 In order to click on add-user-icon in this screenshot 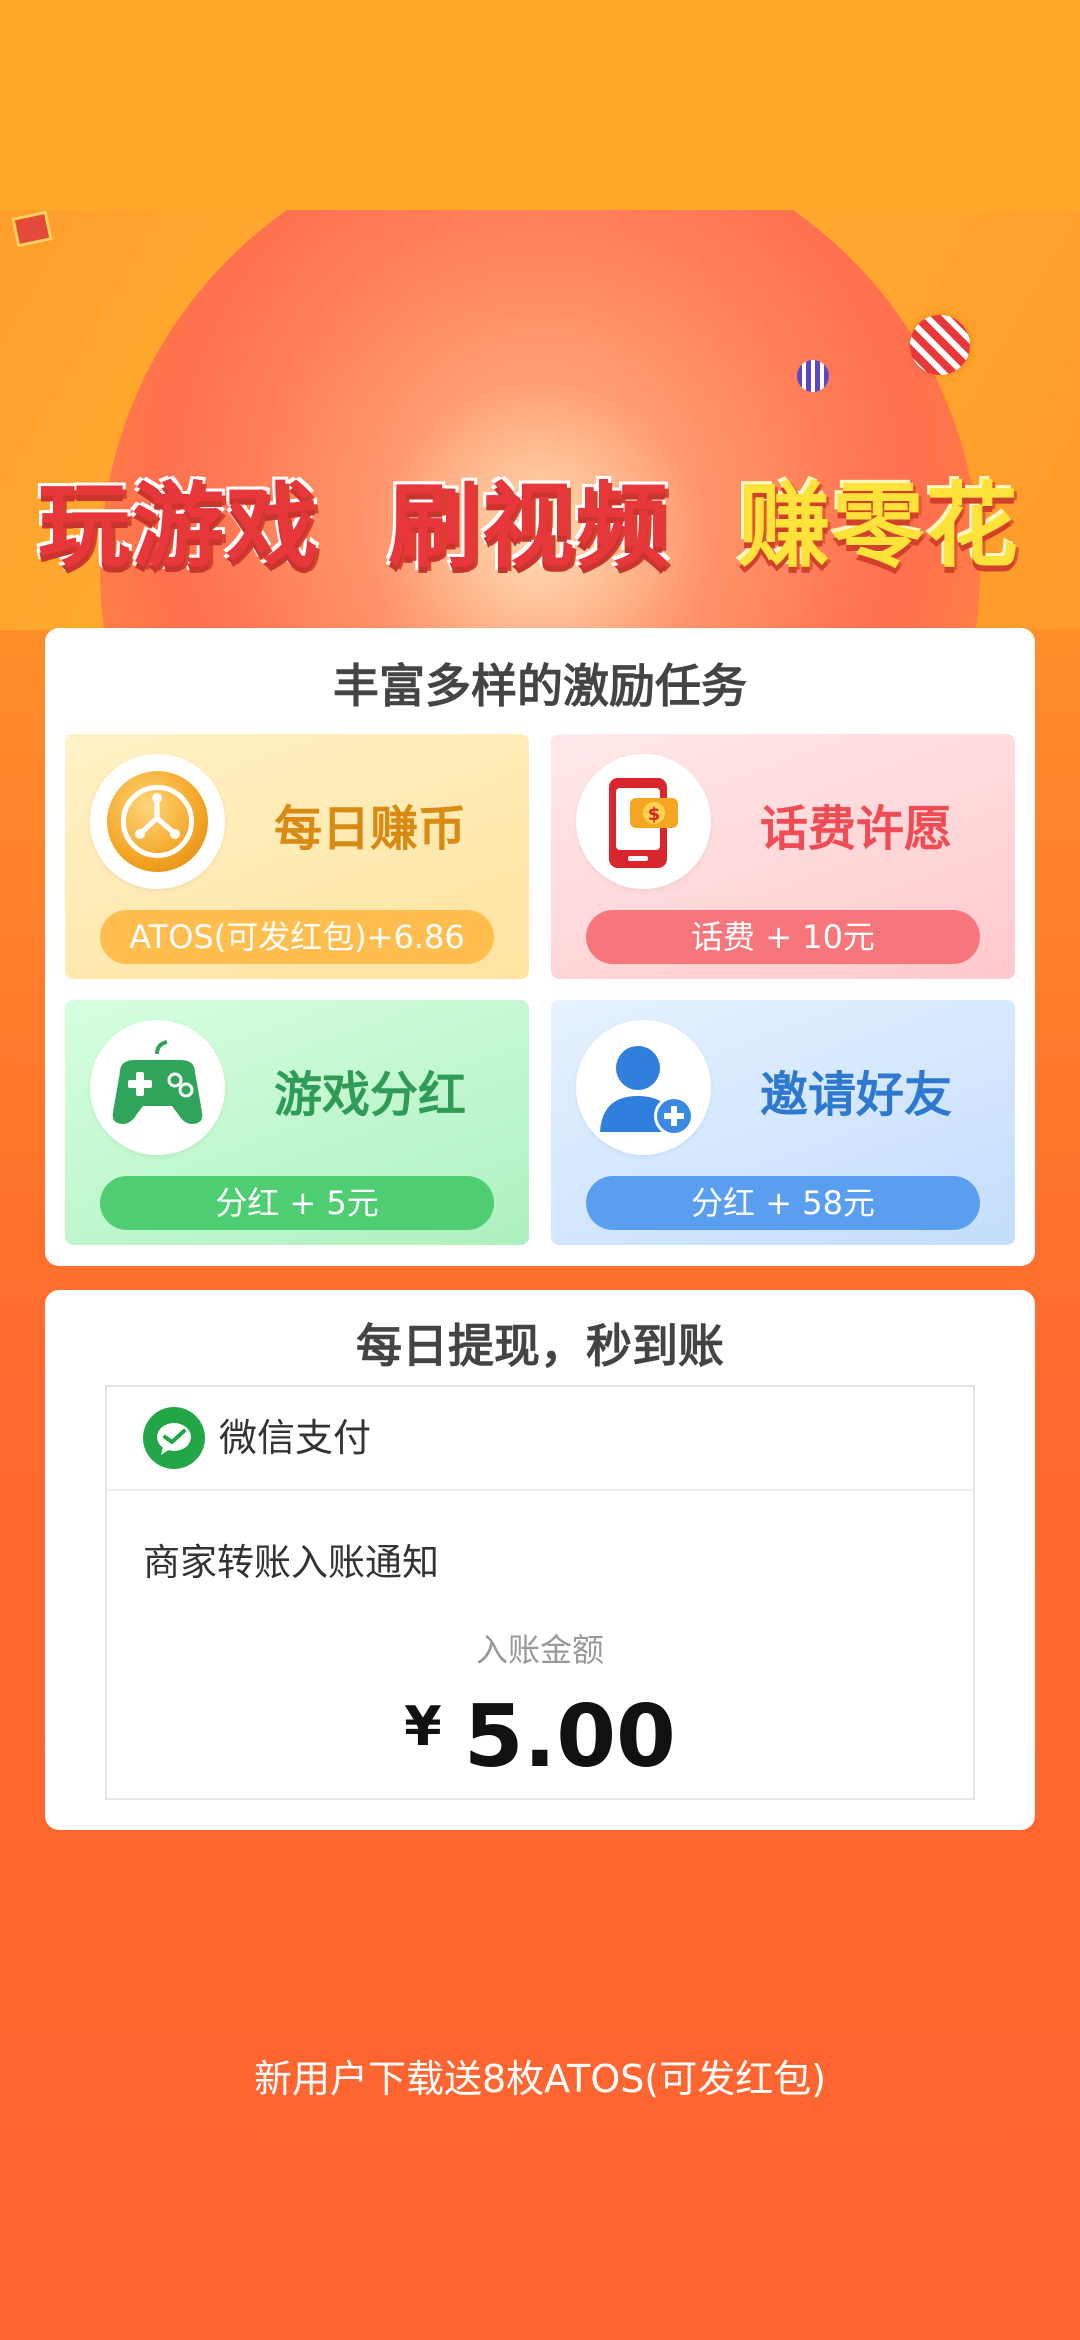, I will do `click(643, 1087)`.